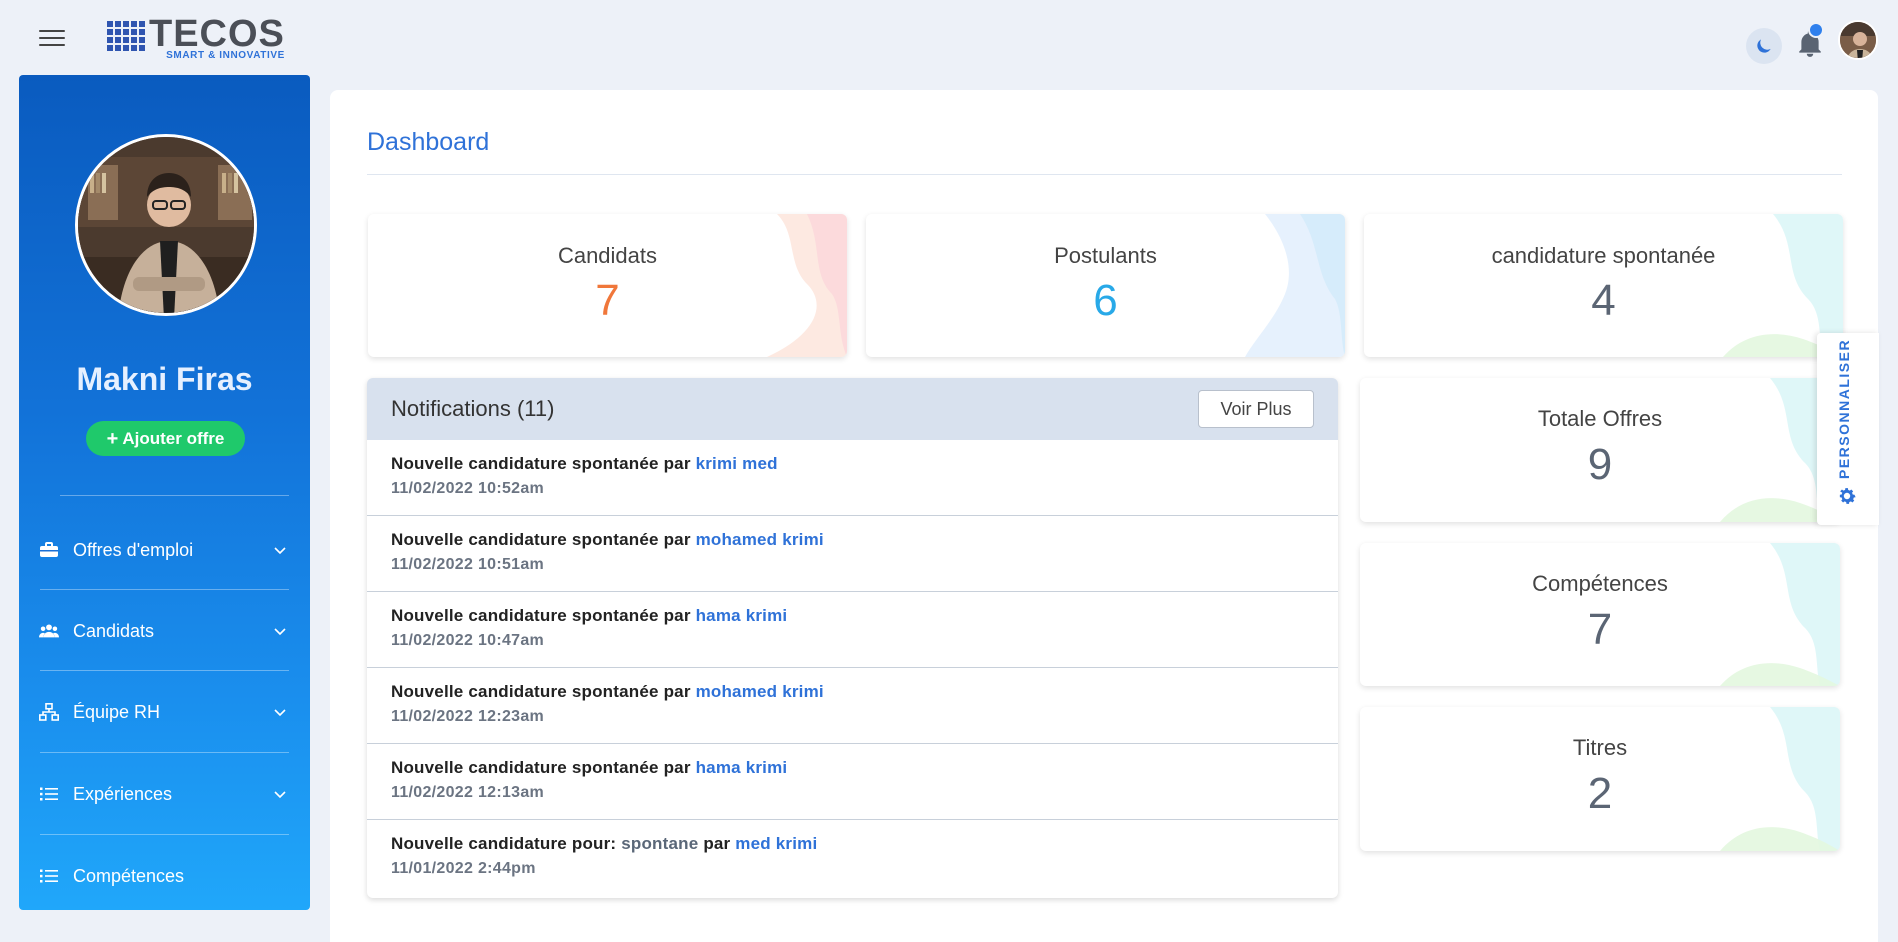  I want to click on notification-text: par, so click(717, 843).